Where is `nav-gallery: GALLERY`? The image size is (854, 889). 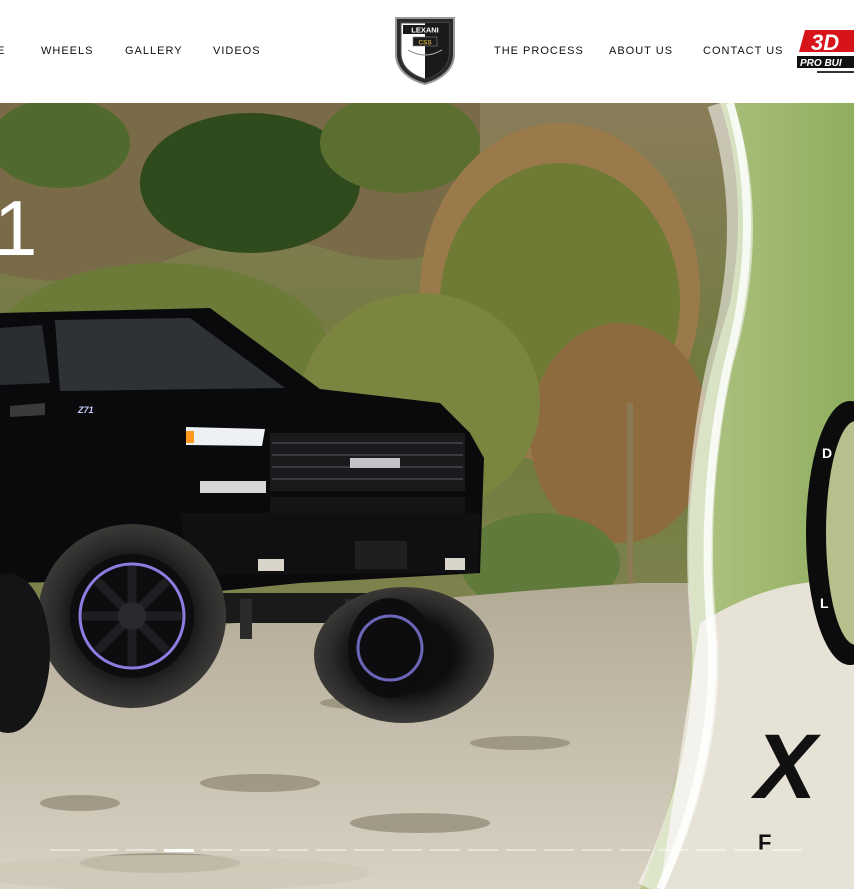 nav-gallery: GALLERY is located at coordinates (154, 51).